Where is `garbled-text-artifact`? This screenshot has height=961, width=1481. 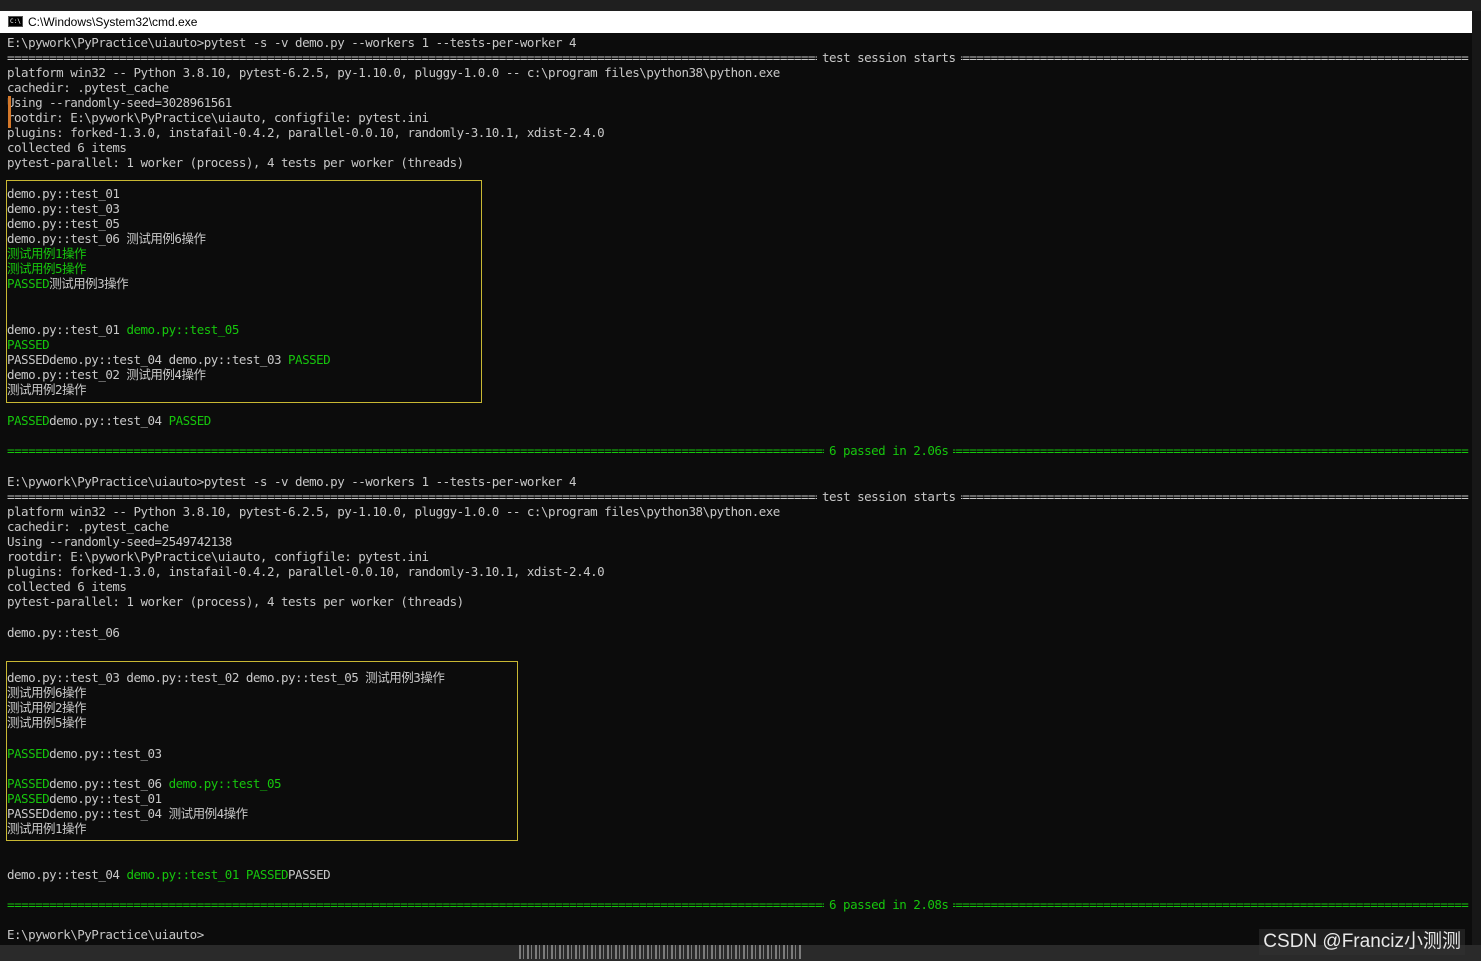
garbled-text-artifact is located at coordinates (660, 952).